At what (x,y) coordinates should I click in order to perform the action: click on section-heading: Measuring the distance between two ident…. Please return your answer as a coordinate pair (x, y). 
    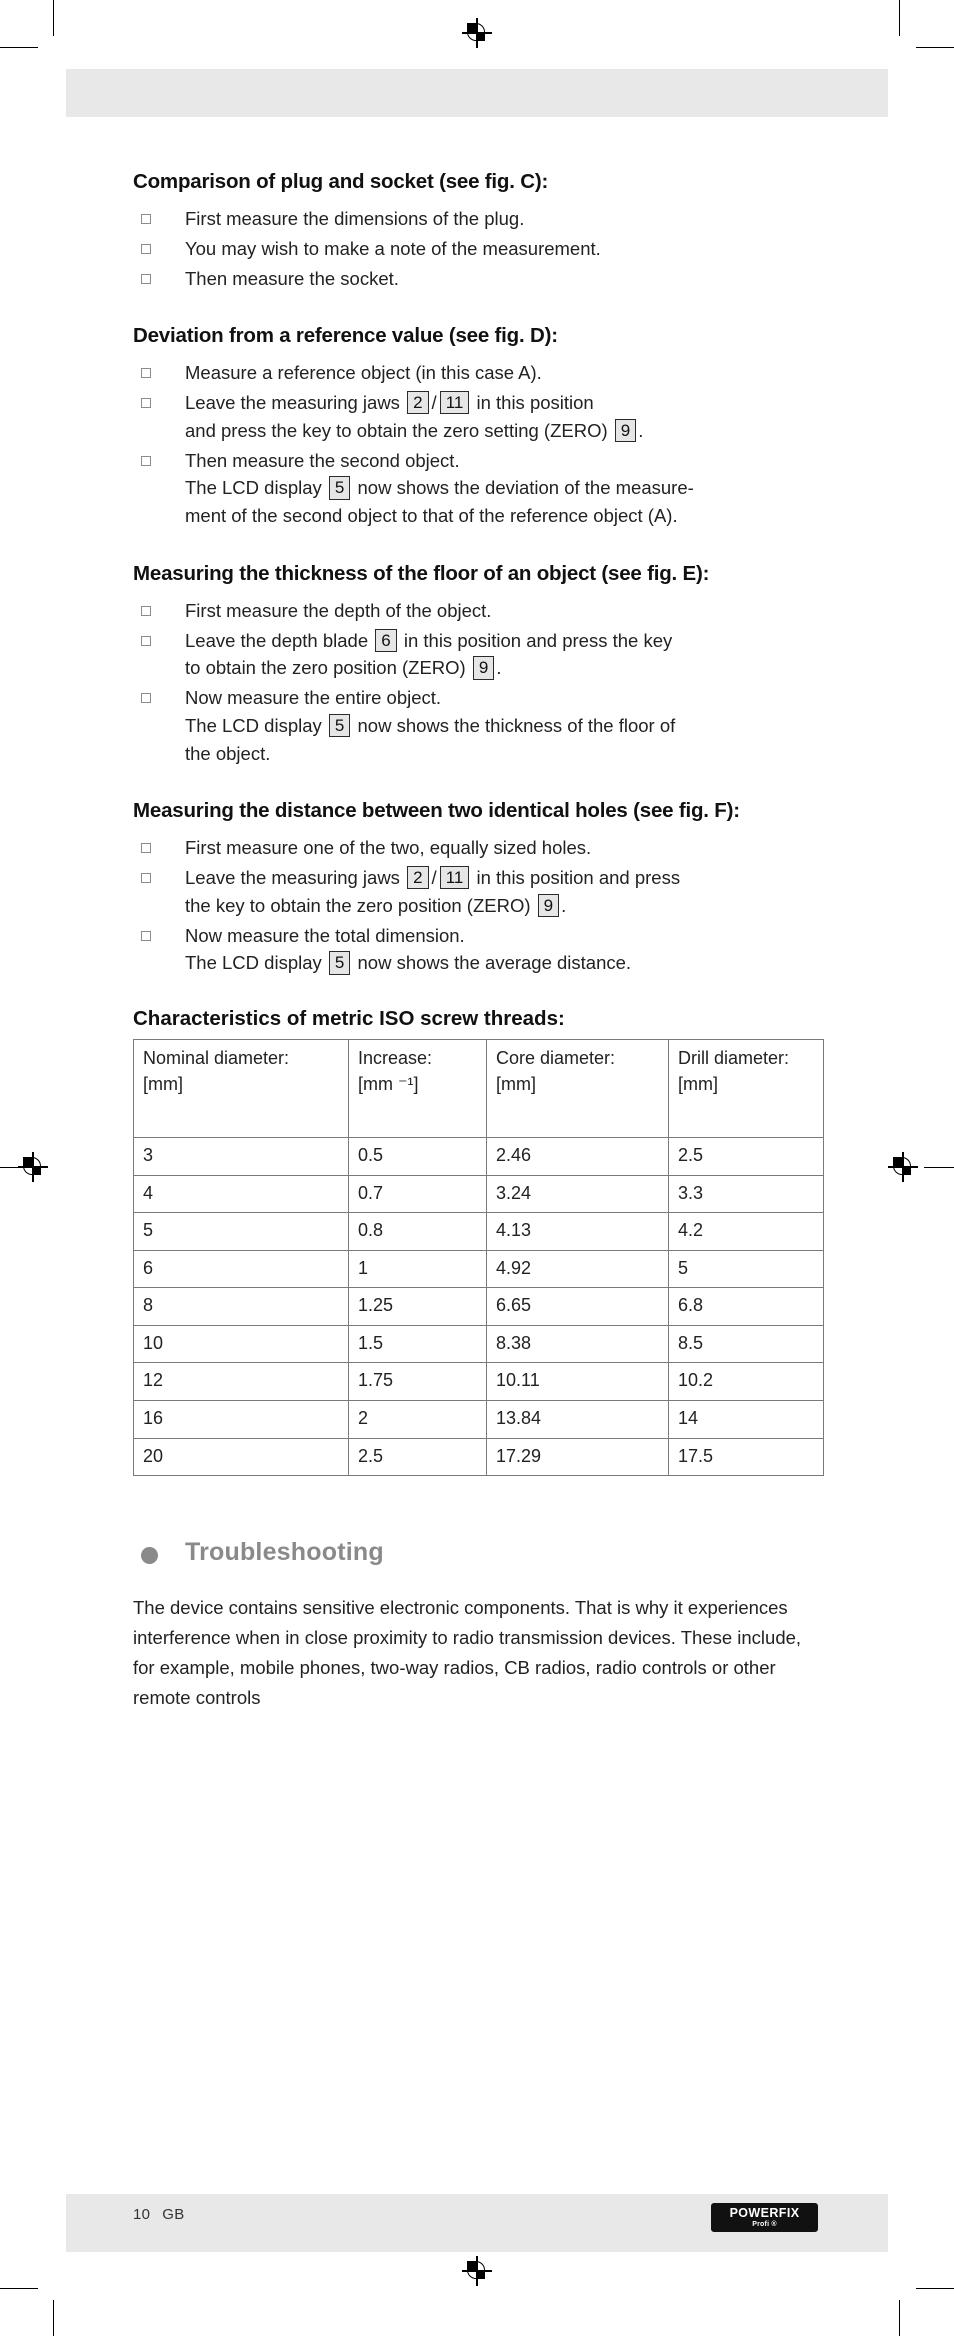
    Looking at the image, I should click on (436, 811).